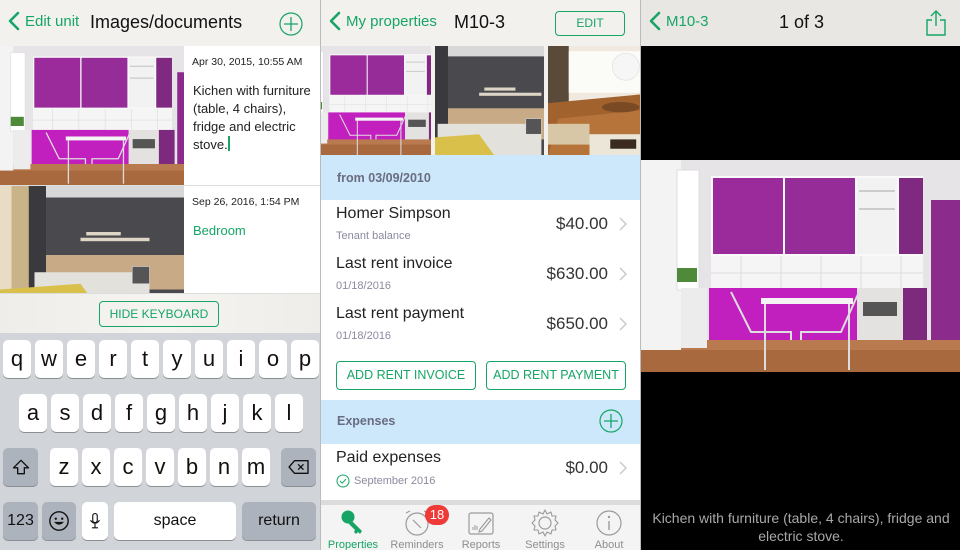 The image size is (960, 550). What do you see at coordinates (279, 521) in the screenshot?
I see `return-key: return` at bounding box center [279, 521].